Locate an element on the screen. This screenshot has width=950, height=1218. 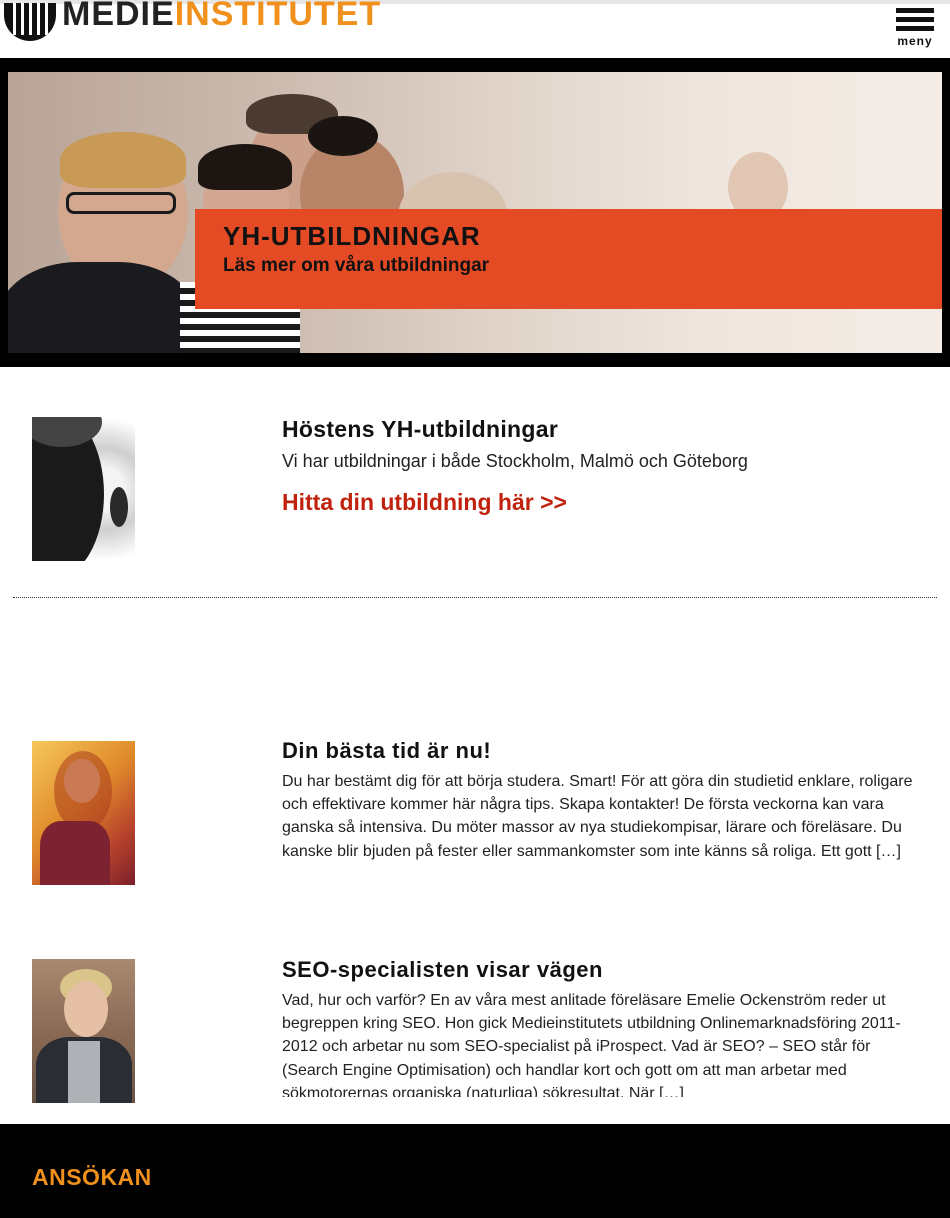
logo-mark-icon is located at coordinates (30, 22).